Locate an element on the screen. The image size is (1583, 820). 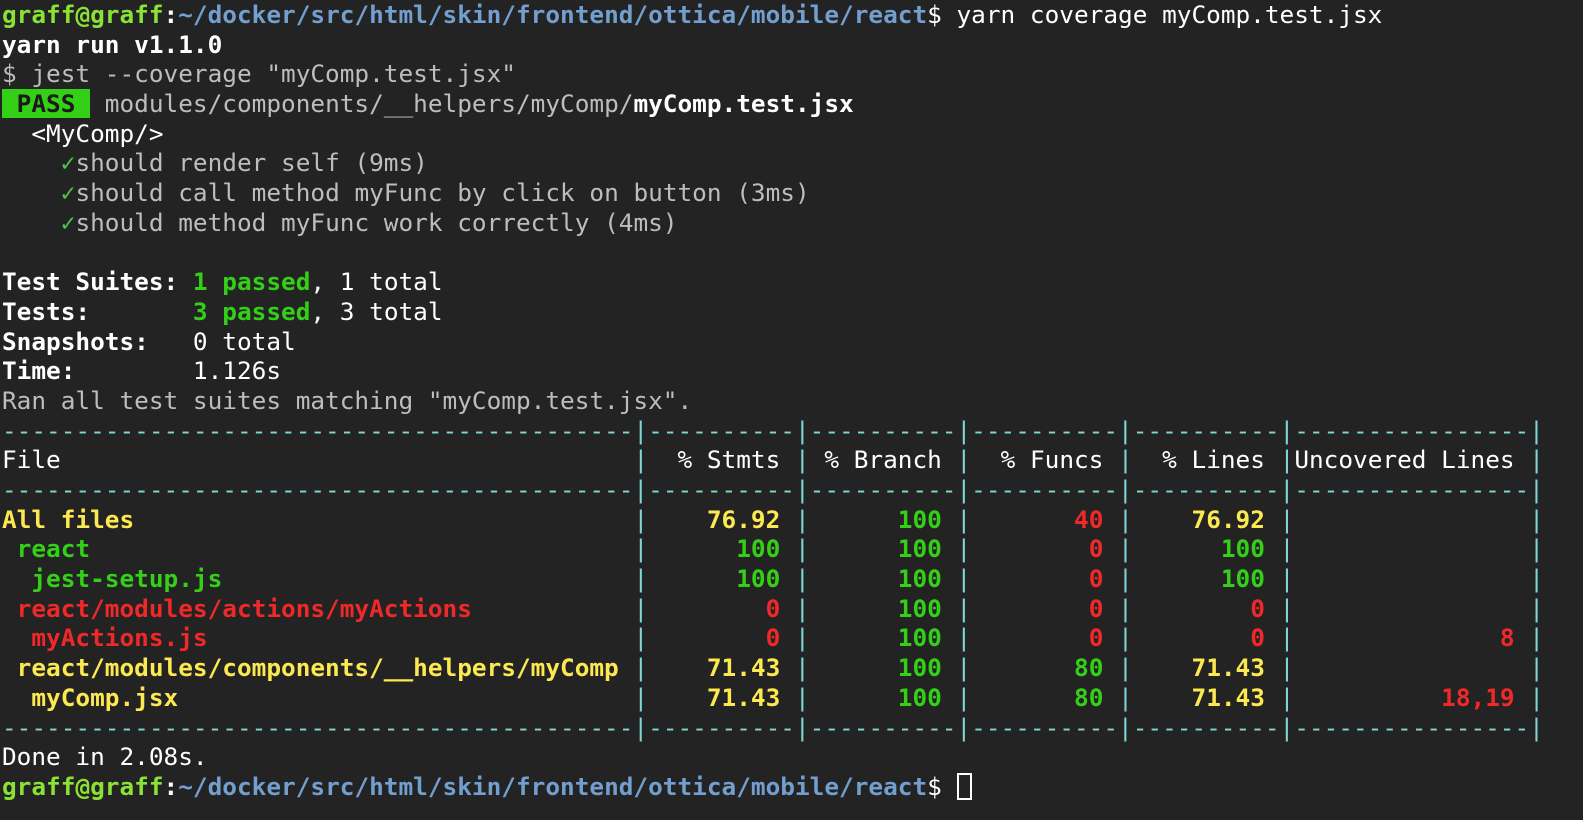
cell-stmts: 100 is located at coordinates (721, 549).